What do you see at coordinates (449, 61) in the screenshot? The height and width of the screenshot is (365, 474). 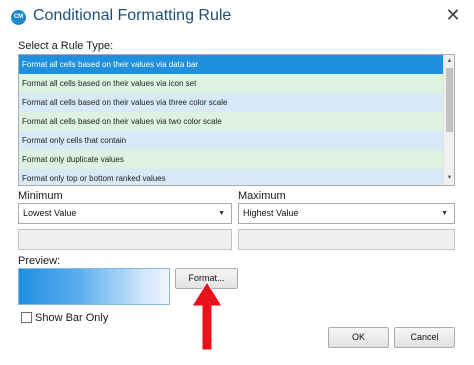 I see `scroll-up-icon: ▲` at bounding box center [449, 61].